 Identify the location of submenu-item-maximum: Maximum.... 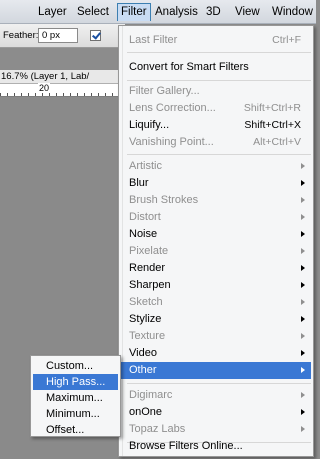
(75, 398).